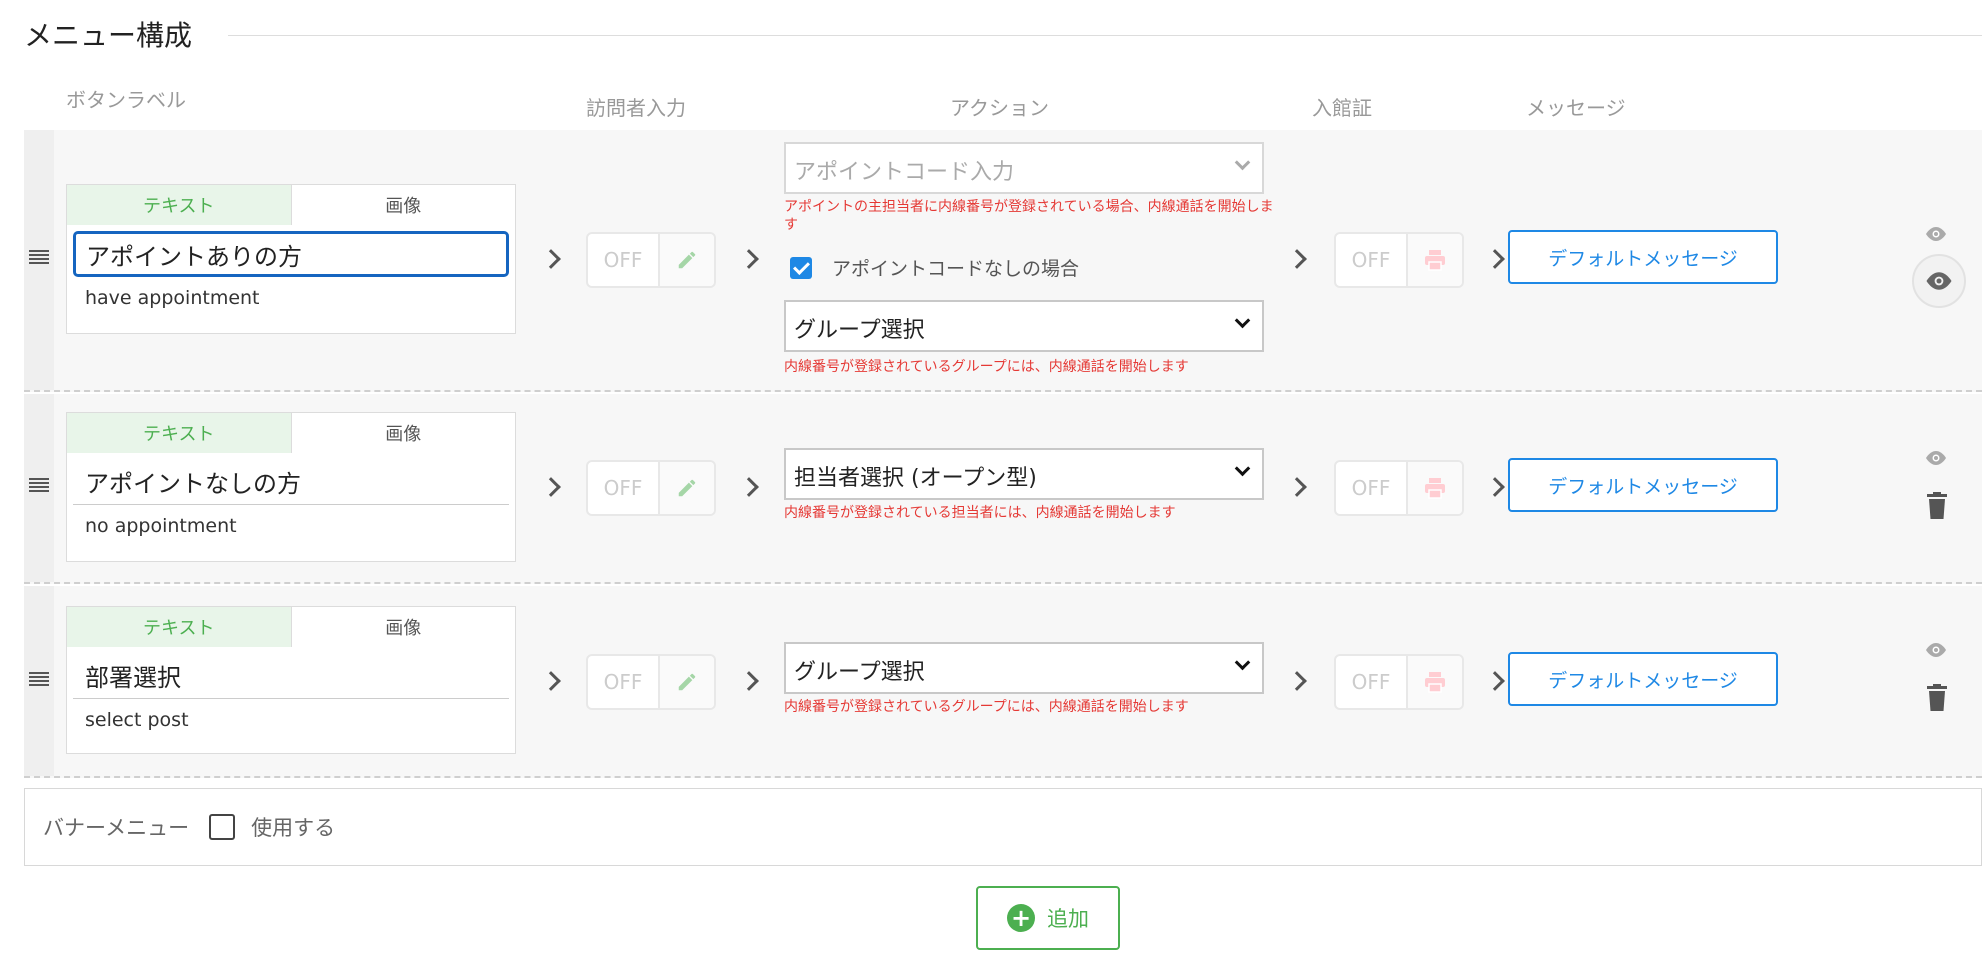 Image resolution: width=1982 pixels, height=968 pixels. What do you see at coordinates (108, 35) in the screenshot?
I see `section-title: メニュー構成` at bounding box center [108, 35].